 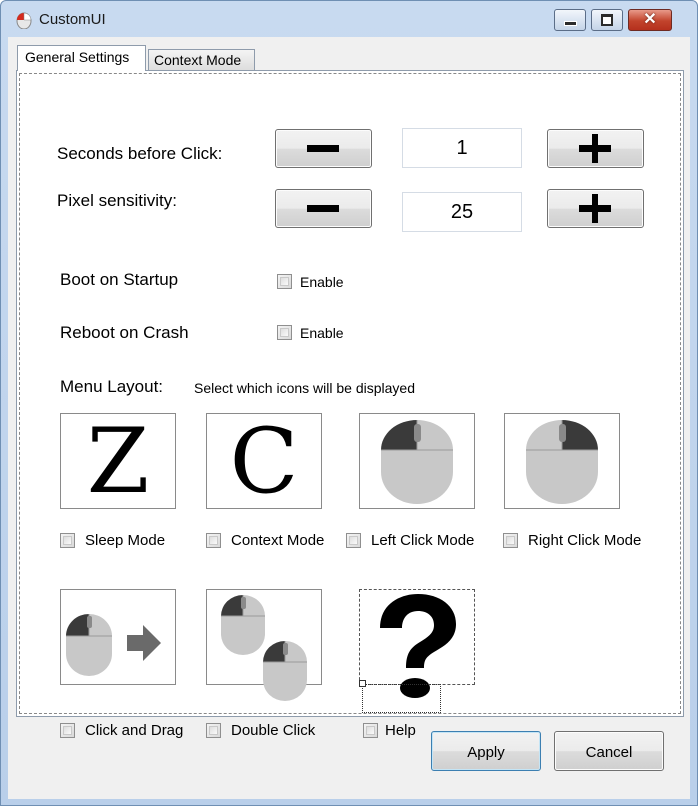 What do you see at coordinates (422, 540) in the screenshot?
I see `left-click-mode-label: Left Click Mode` at bounding box center [422, 540].